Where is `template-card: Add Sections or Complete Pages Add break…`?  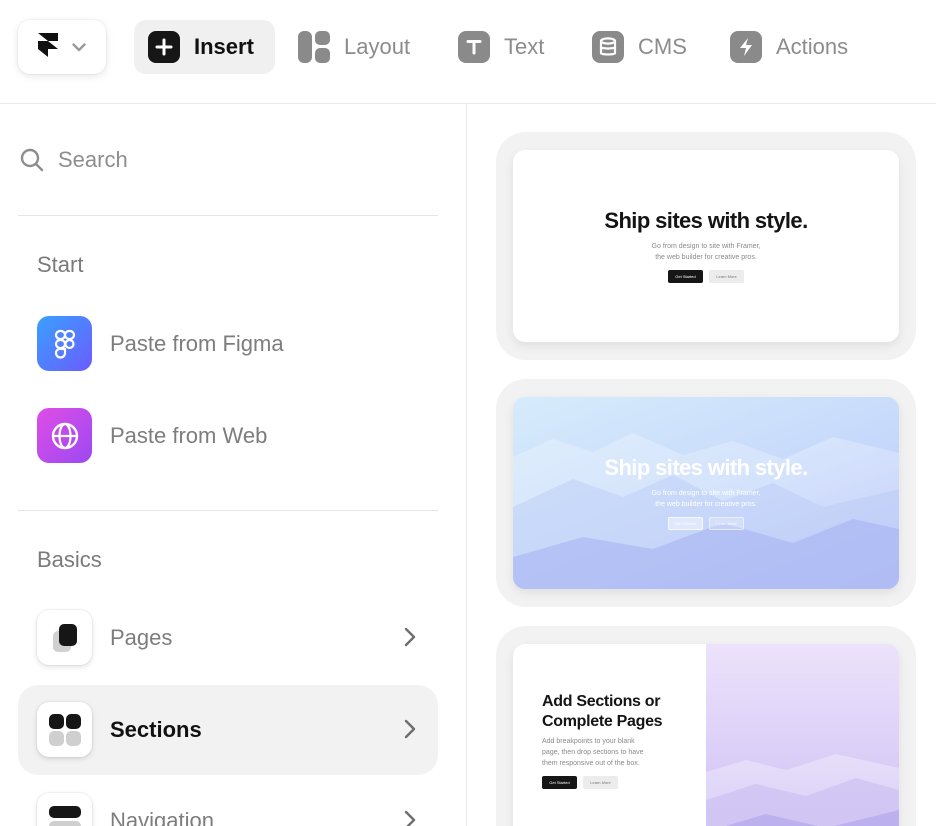
template-card: Add Sections or Complete Pages Add break… is located at coordinates (706, 726).